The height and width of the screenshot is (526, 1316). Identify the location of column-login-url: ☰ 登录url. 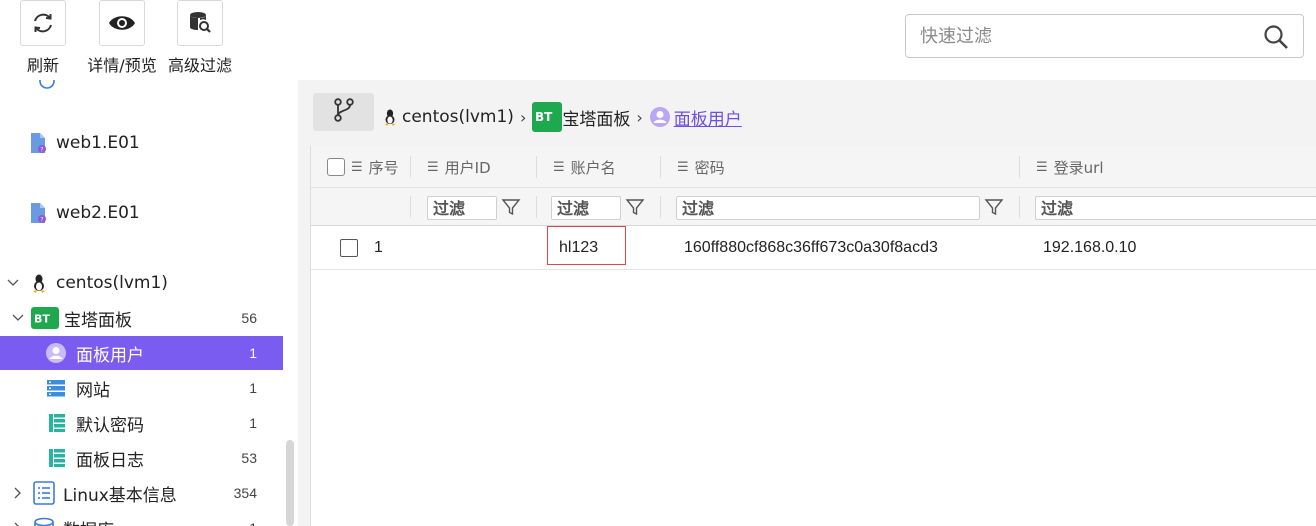
(1070, 167).